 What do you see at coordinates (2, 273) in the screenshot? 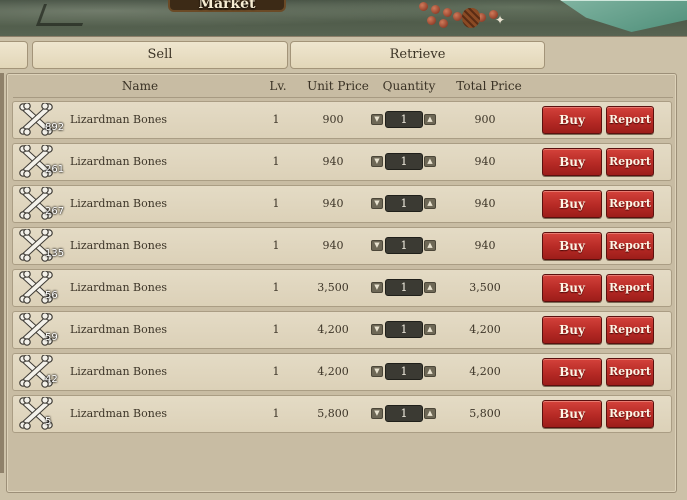
I see `left-panel-edge` at bounding box center [2, 273].